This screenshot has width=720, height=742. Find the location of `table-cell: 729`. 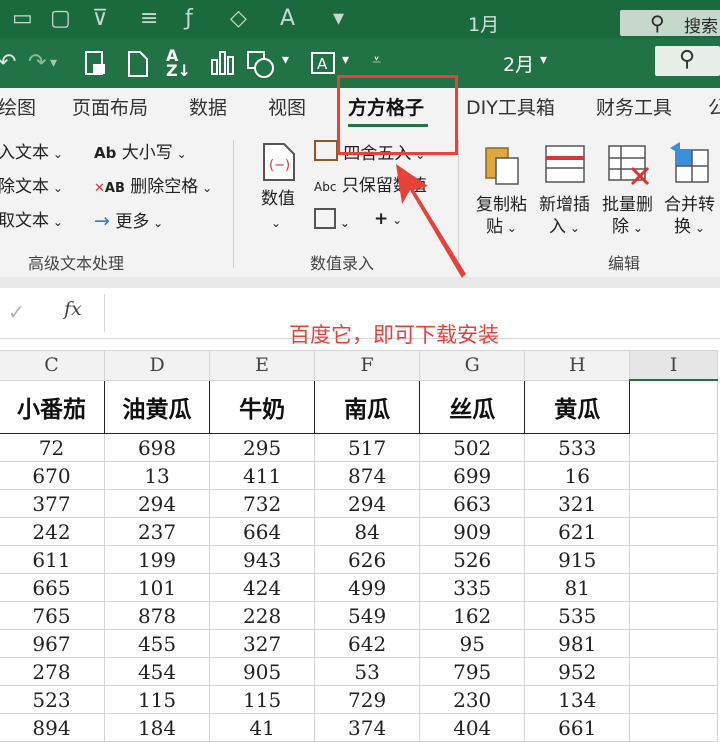

table-cell: 729 is located at coordinates (367, 699).